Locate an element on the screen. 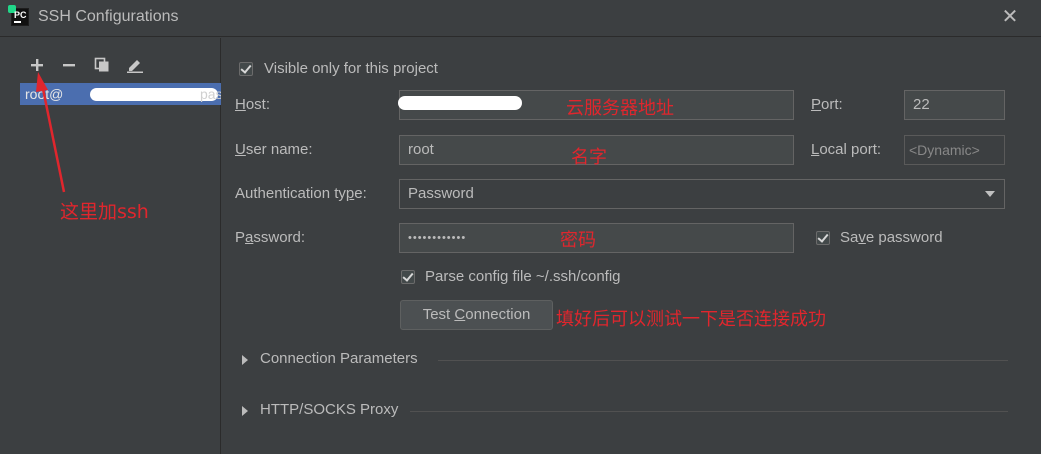 This screenshot has width=1041, height=454. password-label: Password: is located at coordinates (270, 237).